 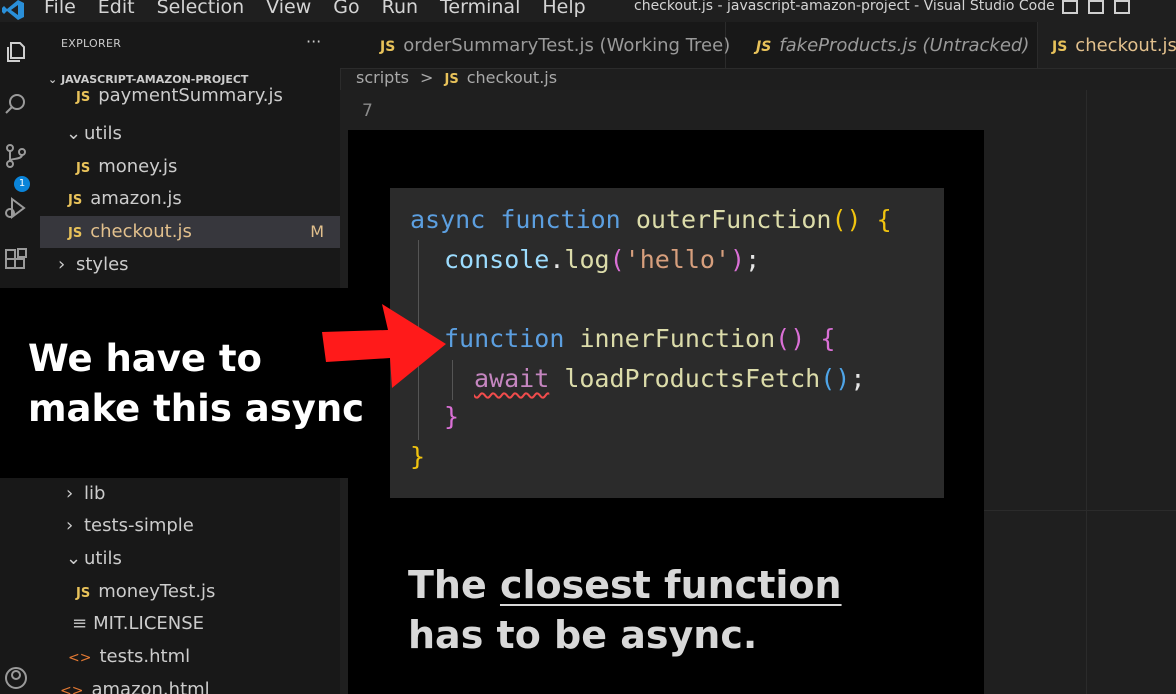 I want to click on breadcrumb-folder: scripts, so click(x=382, y=77).